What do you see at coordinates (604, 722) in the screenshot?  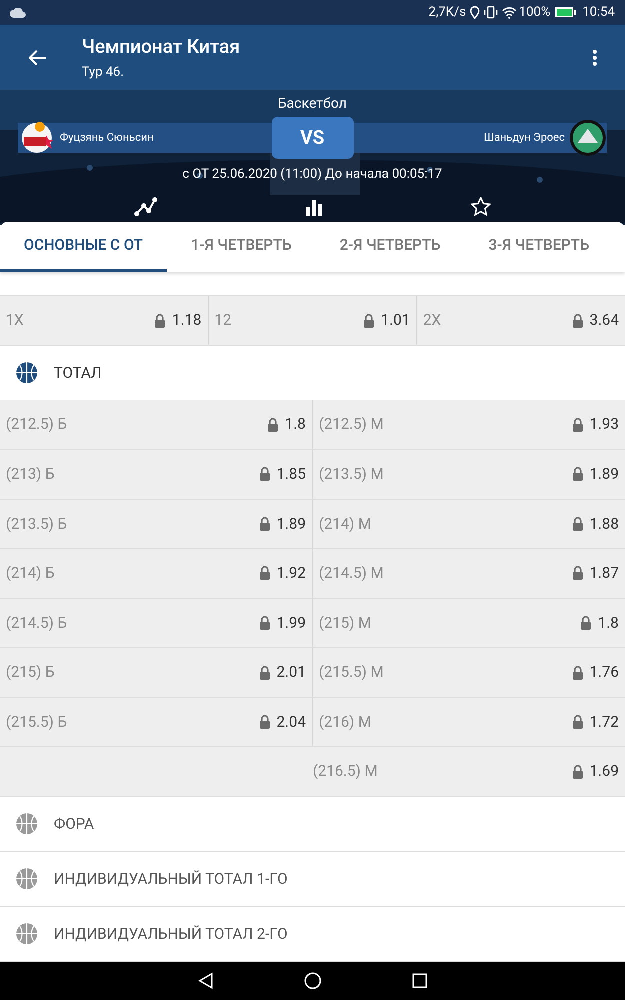 I see `odds-value: 1.72` at bounding box center [604, 722].